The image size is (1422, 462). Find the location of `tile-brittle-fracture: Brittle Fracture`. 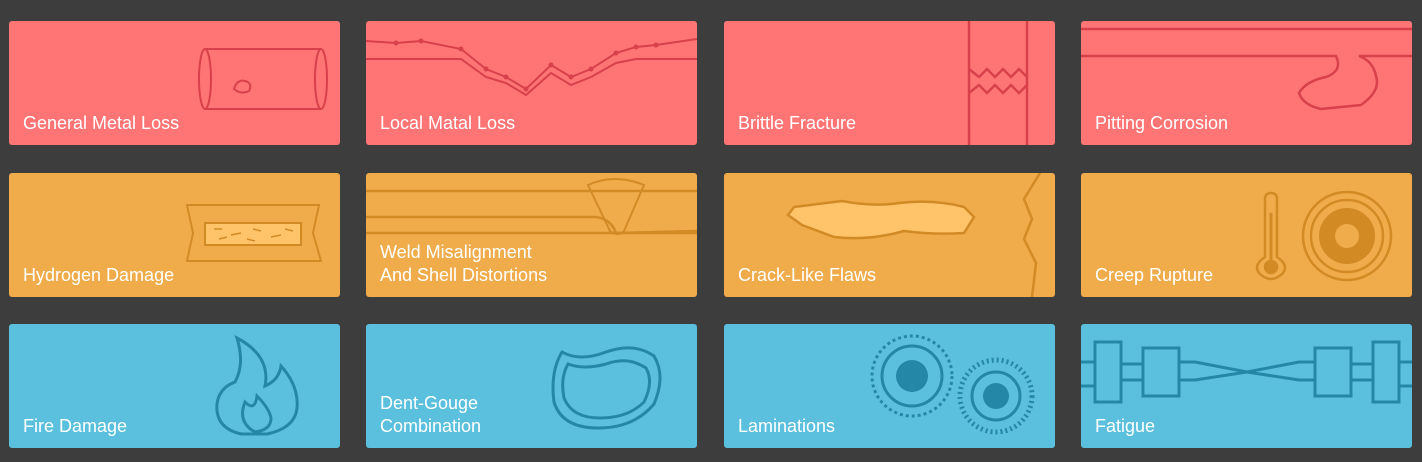

tile-brittle-fracture: Brittle Fracture is located at coordinates (889, 83).